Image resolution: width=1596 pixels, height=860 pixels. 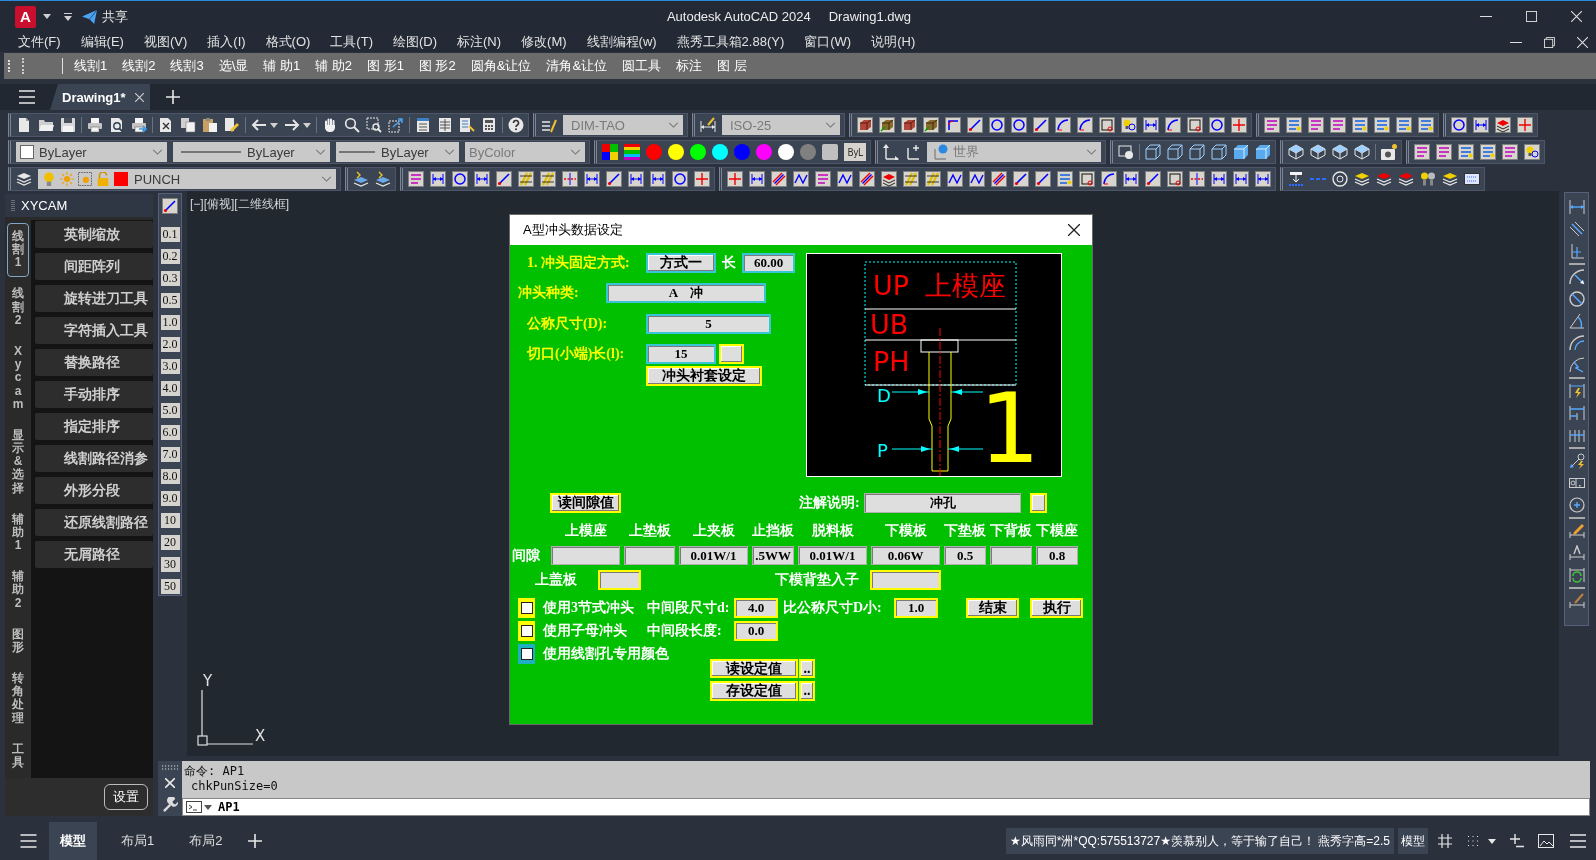 I want to click on iso-cube-icon, so click(x=1340, y=152).